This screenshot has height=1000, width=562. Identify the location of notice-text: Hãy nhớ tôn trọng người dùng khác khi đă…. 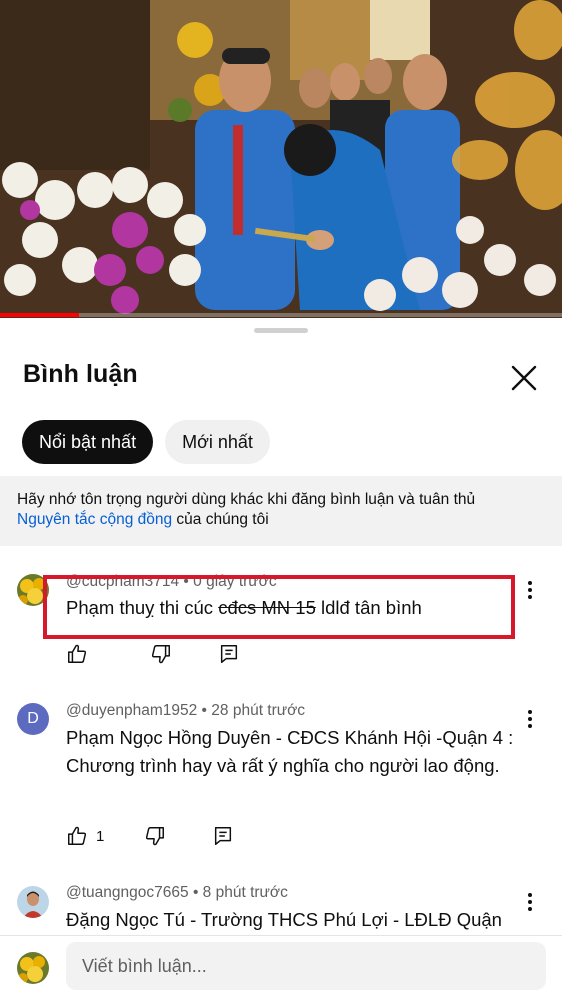
(246, 499).